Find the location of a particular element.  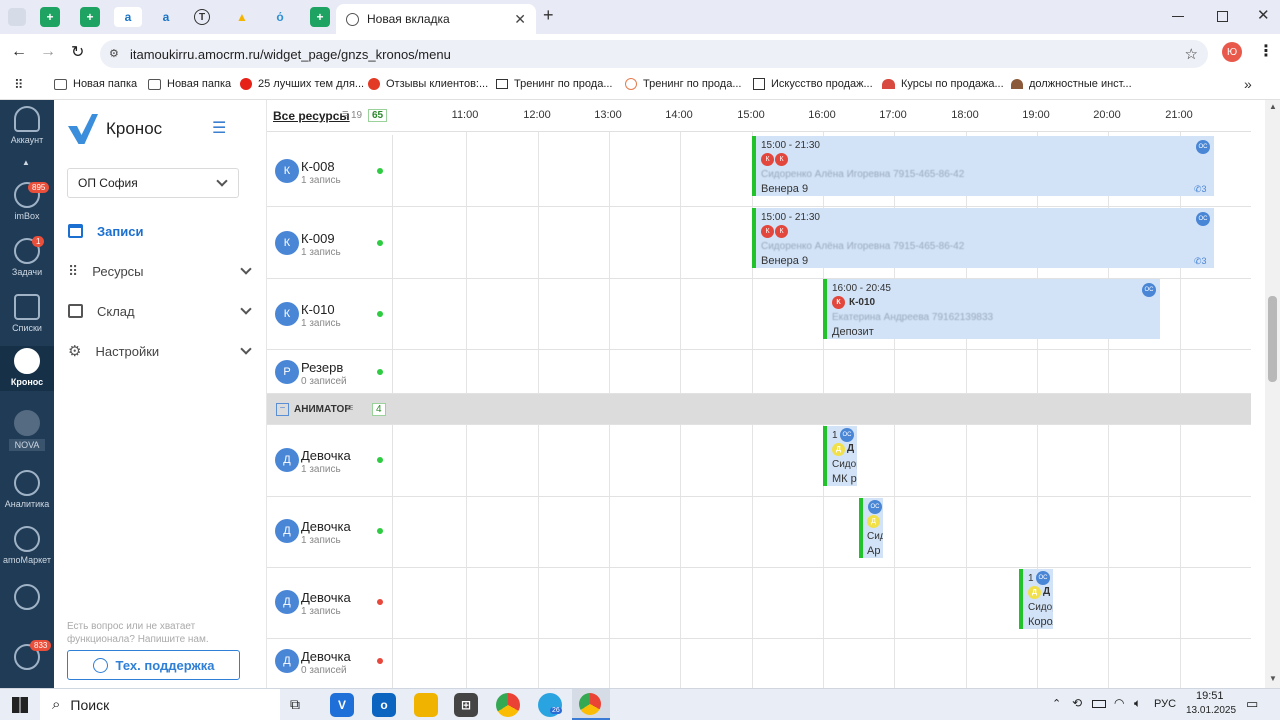

event-place: МК р is located at coordinates (844, 479).